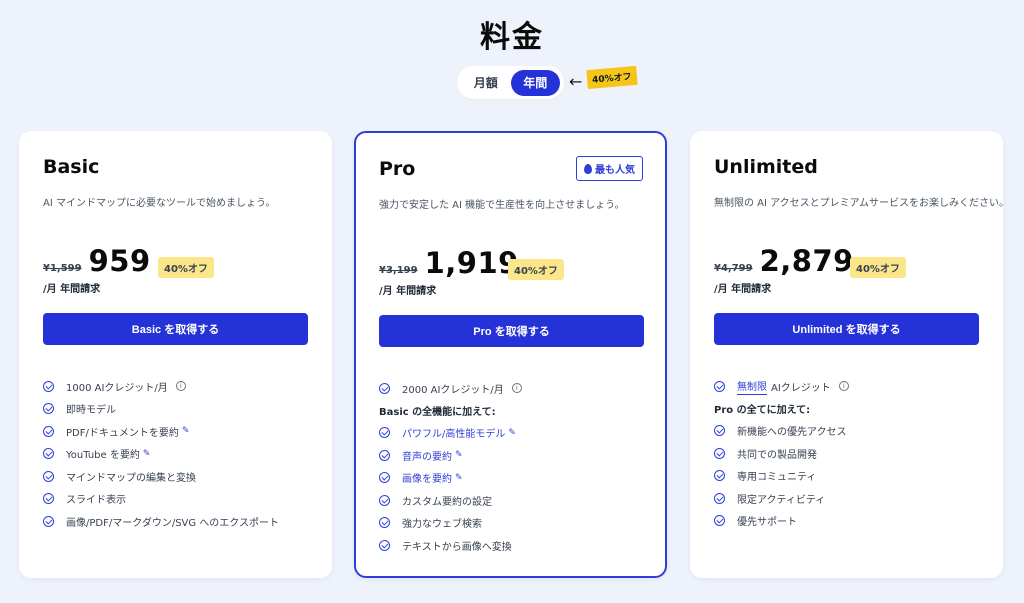 Image resolution: width=1024 pixels, height=603 pixels. I want to click on list-item: マインドマップの編集と変換, so click(175, 476).